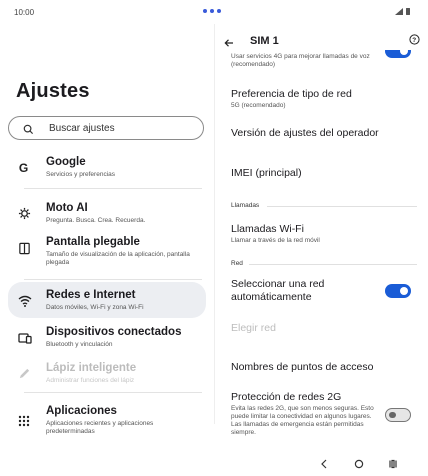 The height and width of the screenshot is (476, 428). Describe the element at coordinates (253, 328) in the screenshot. I see `row-title: Elegir red` at that location.